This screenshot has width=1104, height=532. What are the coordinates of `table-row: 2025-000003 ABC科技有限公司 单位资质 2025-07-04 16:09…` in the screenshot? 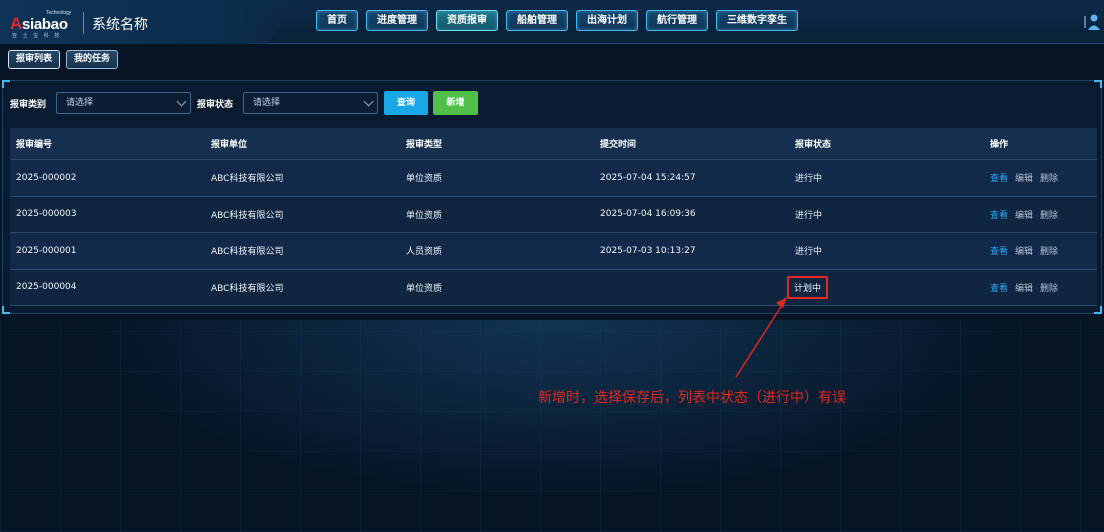 It's located at (553, 214).